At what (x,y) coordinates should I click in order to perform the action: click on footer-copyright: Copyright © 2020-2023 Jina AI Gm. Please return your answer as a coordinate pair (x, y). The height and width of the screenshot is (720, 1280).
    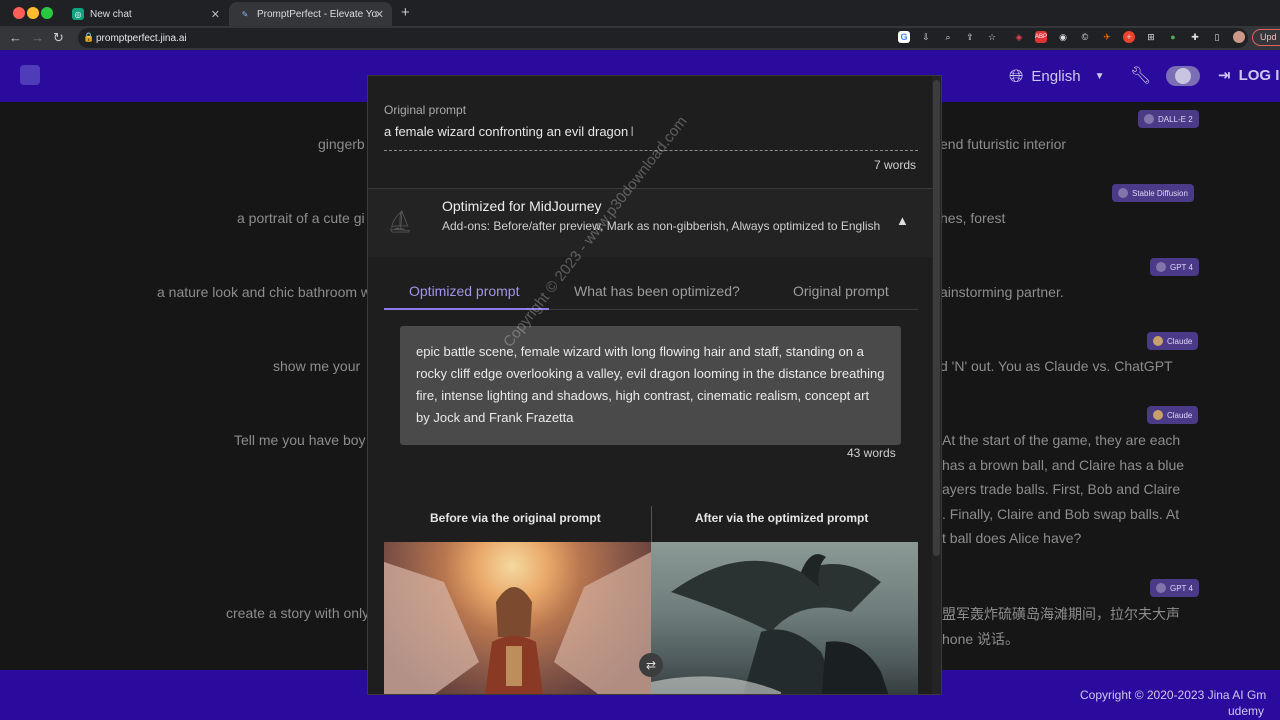
    Looking at the image, I should click on (1173, 695).